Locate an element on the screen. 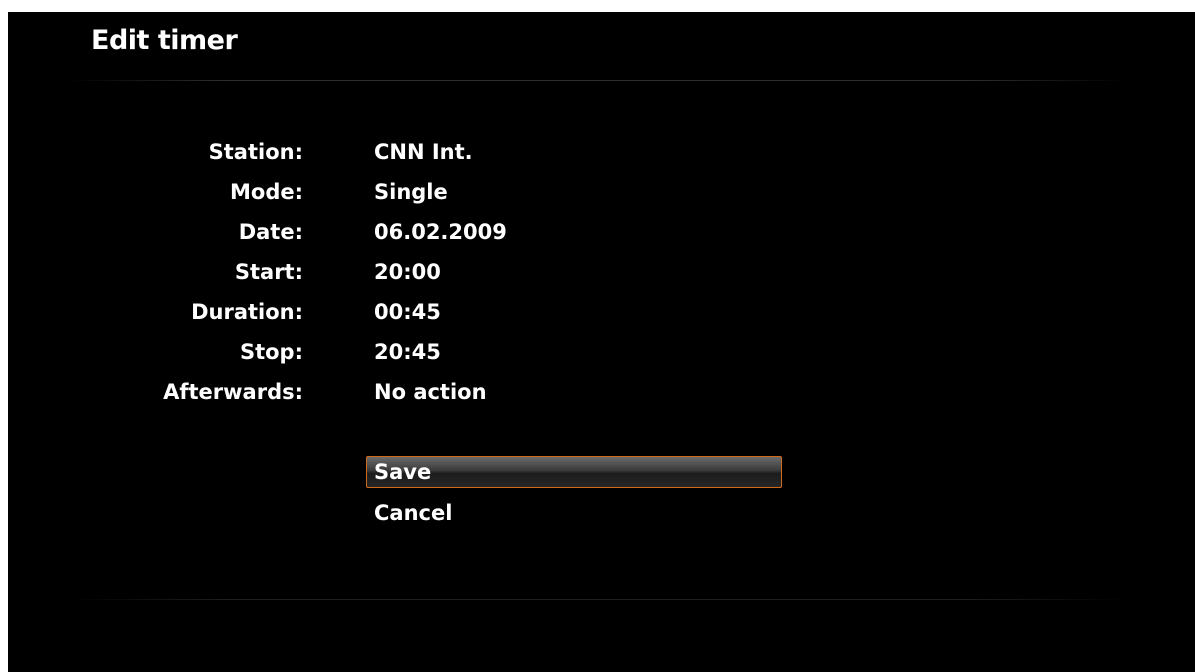 Image resolution: width=1195 pixels, height=672 pixels. cancel-button: Cancel is located at coordinates (574, 513).